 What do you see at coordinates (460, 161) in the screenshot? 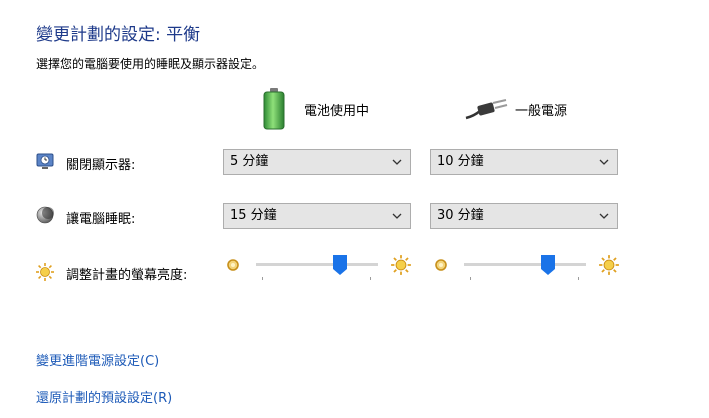
I see `display-off-plugged-value: 10 分鐘` at bounding box center [460, 161].